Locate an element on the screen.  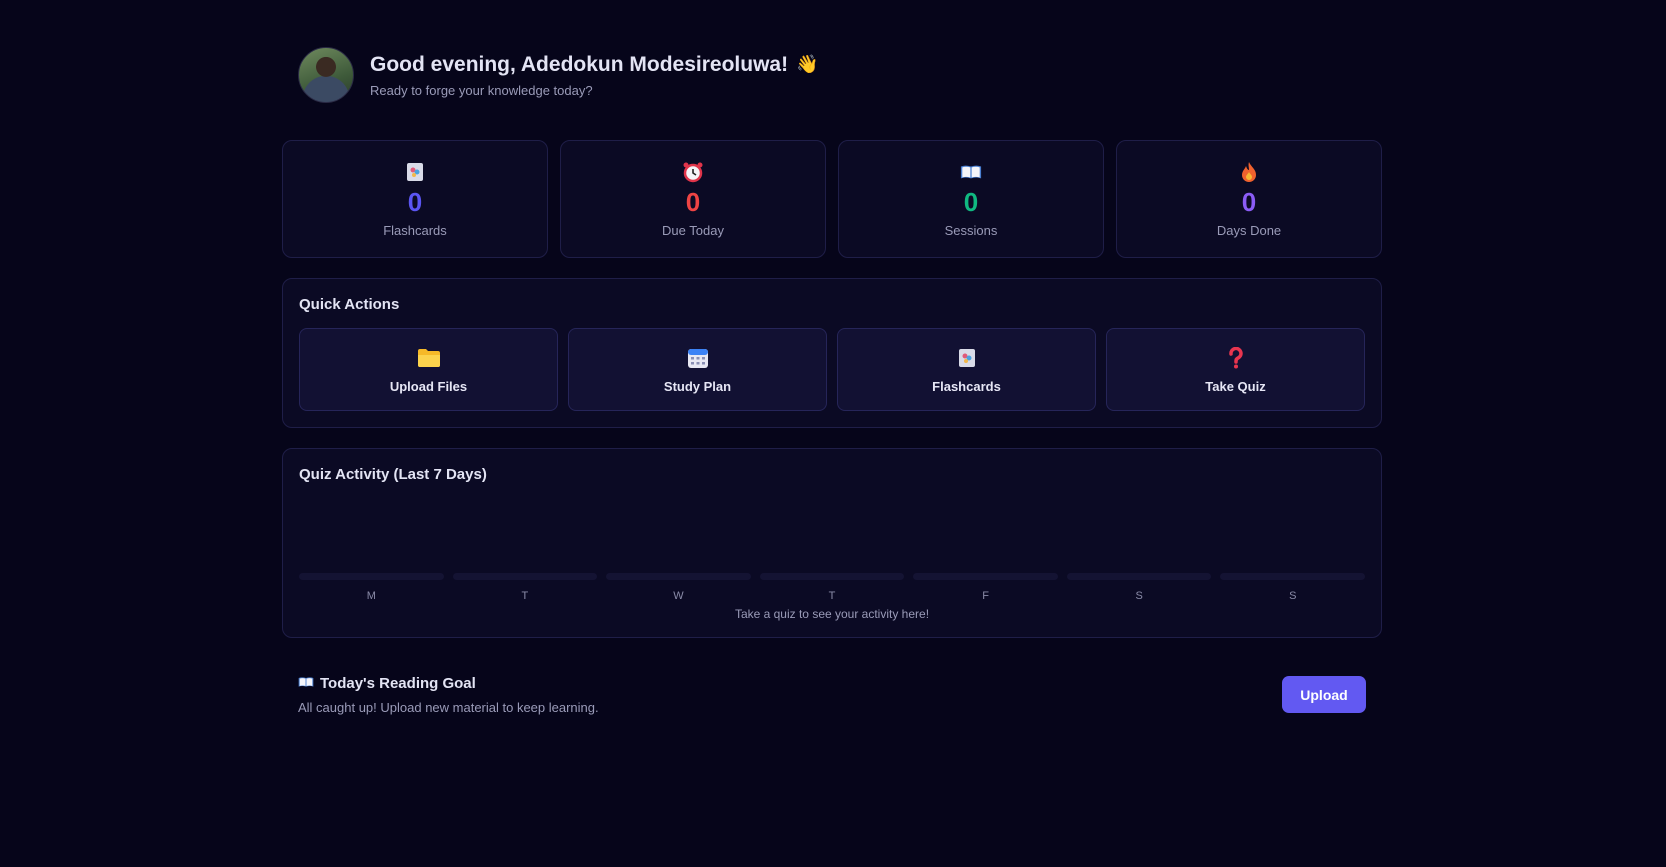
stat-label: Flashcards is located at coordinates (415, 230).